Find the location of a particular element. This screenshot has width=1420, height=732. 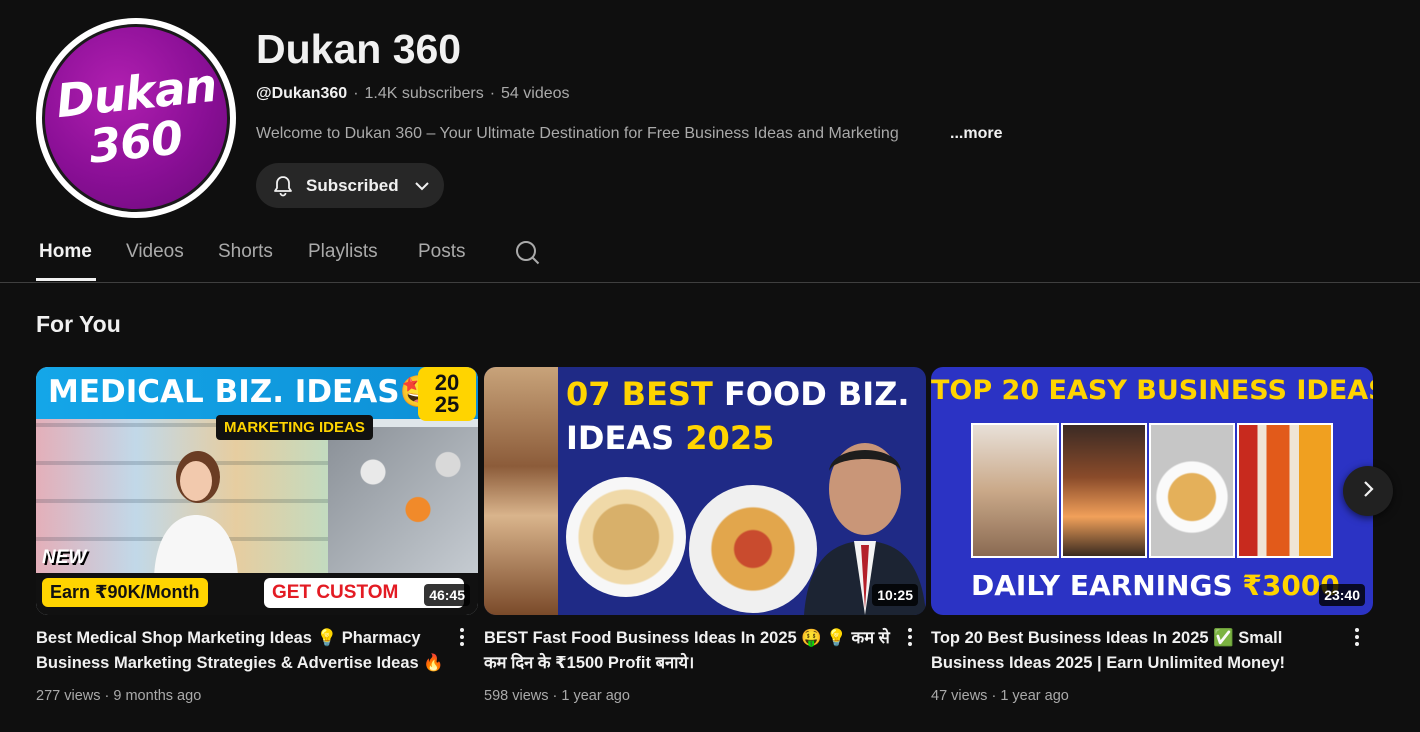

tab-posts: Posts is located at coordinates (442, 252).